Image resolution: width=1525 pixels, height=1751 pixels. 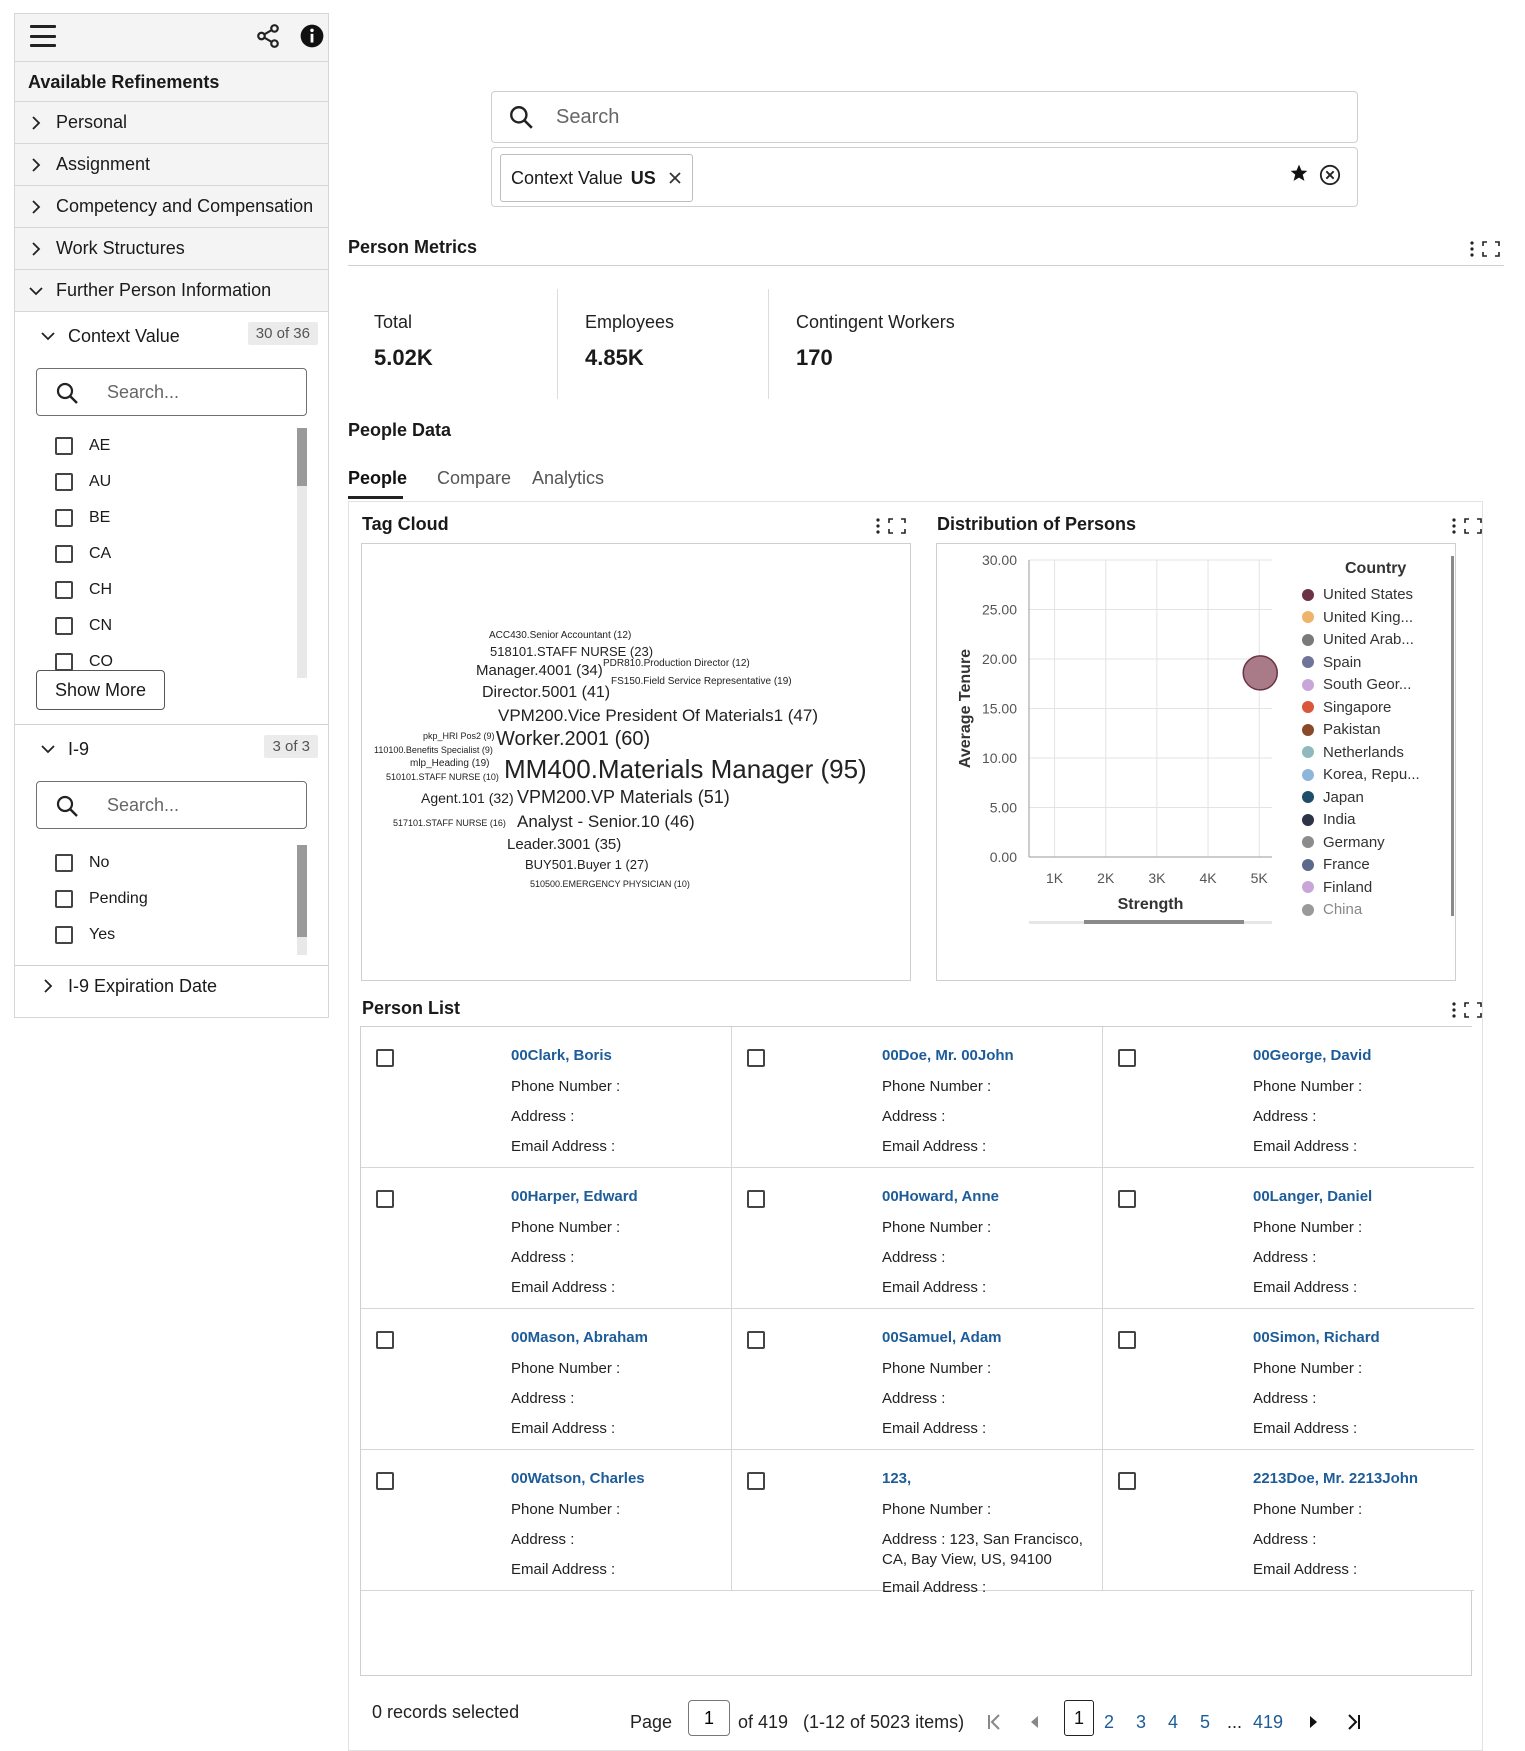 What do you see at coordinates (202, 392) in the screenshot?
I see `context-value-search-input` at bounding box center [202, 392].